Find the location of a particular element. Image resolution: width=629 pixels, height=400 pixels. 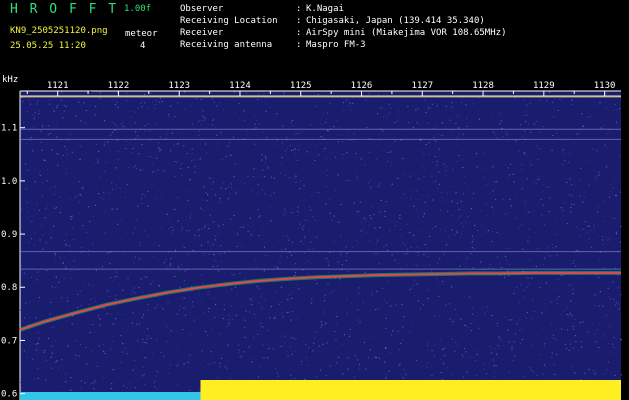

x-tick-label: 1130 is located at coordinates (605, 86).